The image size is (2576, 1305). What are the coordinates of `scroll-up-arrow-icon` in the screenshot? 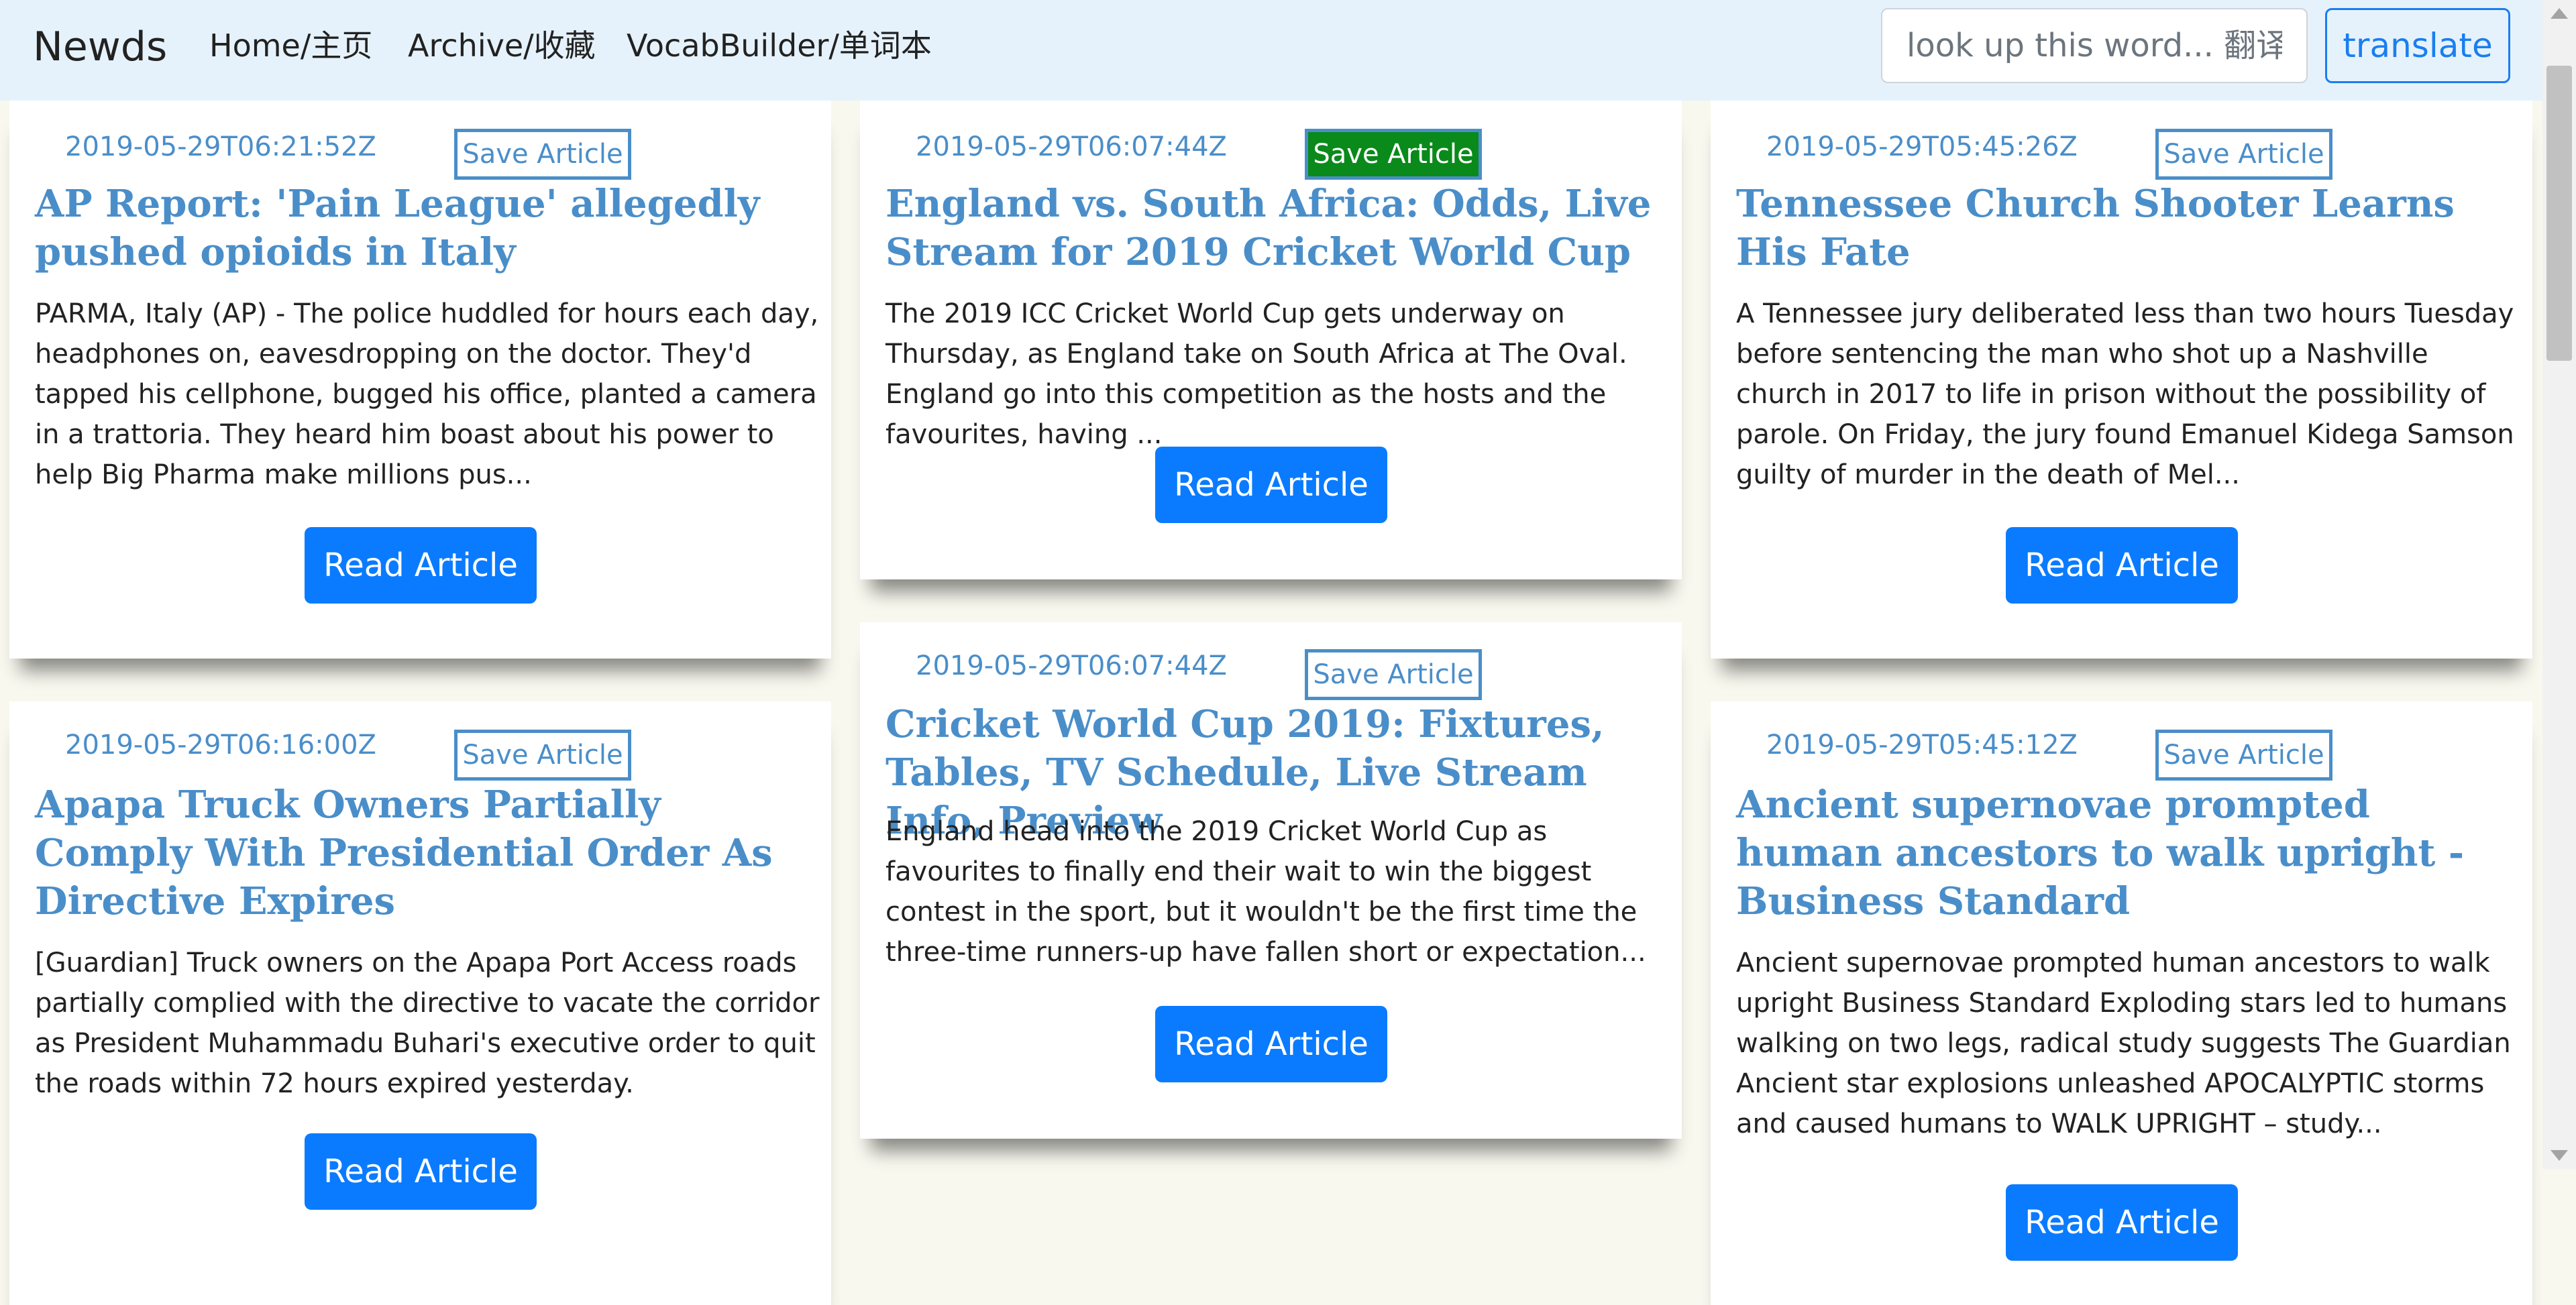 It's located at (2559, 14).